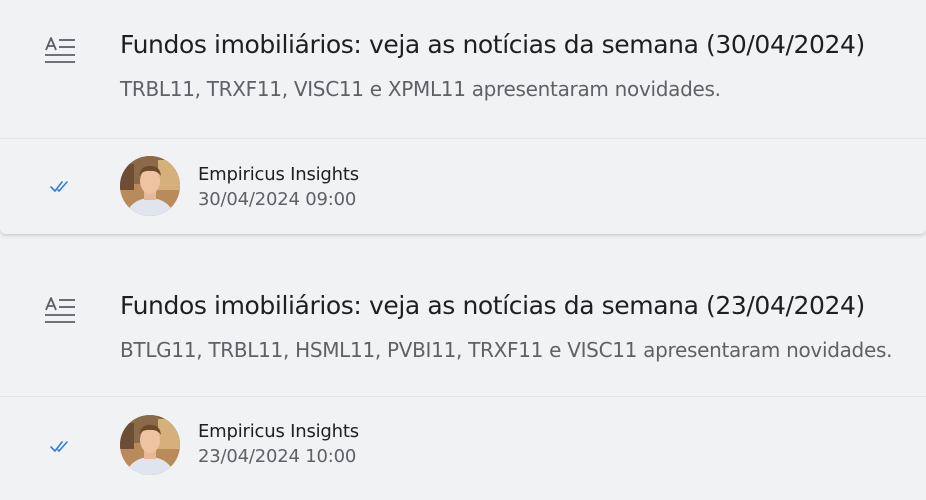  I want to click on post-datetime: 30/04/2024 09:00, so click(277, 199).